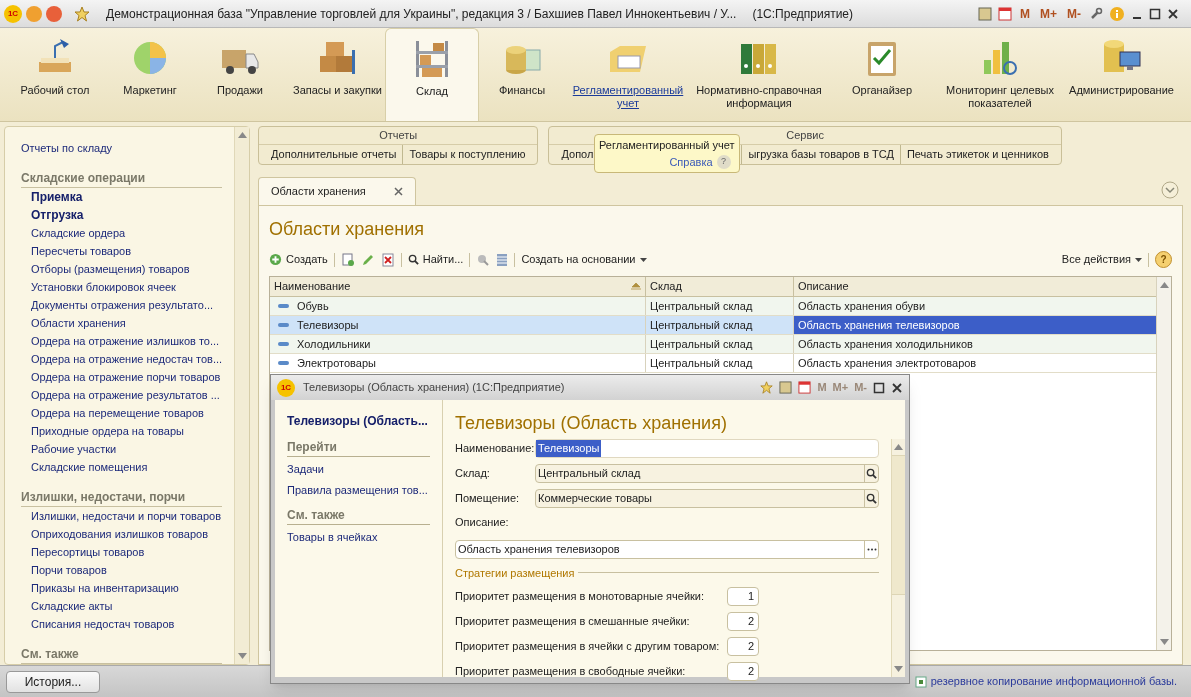  I want to click on lookup-field: Центральный склад, so click(707, 473).